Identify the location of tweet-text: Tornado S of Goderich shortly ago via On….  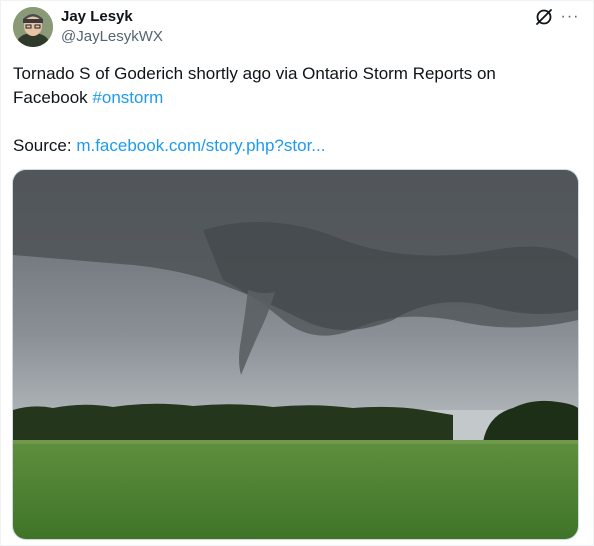
(293, 85).